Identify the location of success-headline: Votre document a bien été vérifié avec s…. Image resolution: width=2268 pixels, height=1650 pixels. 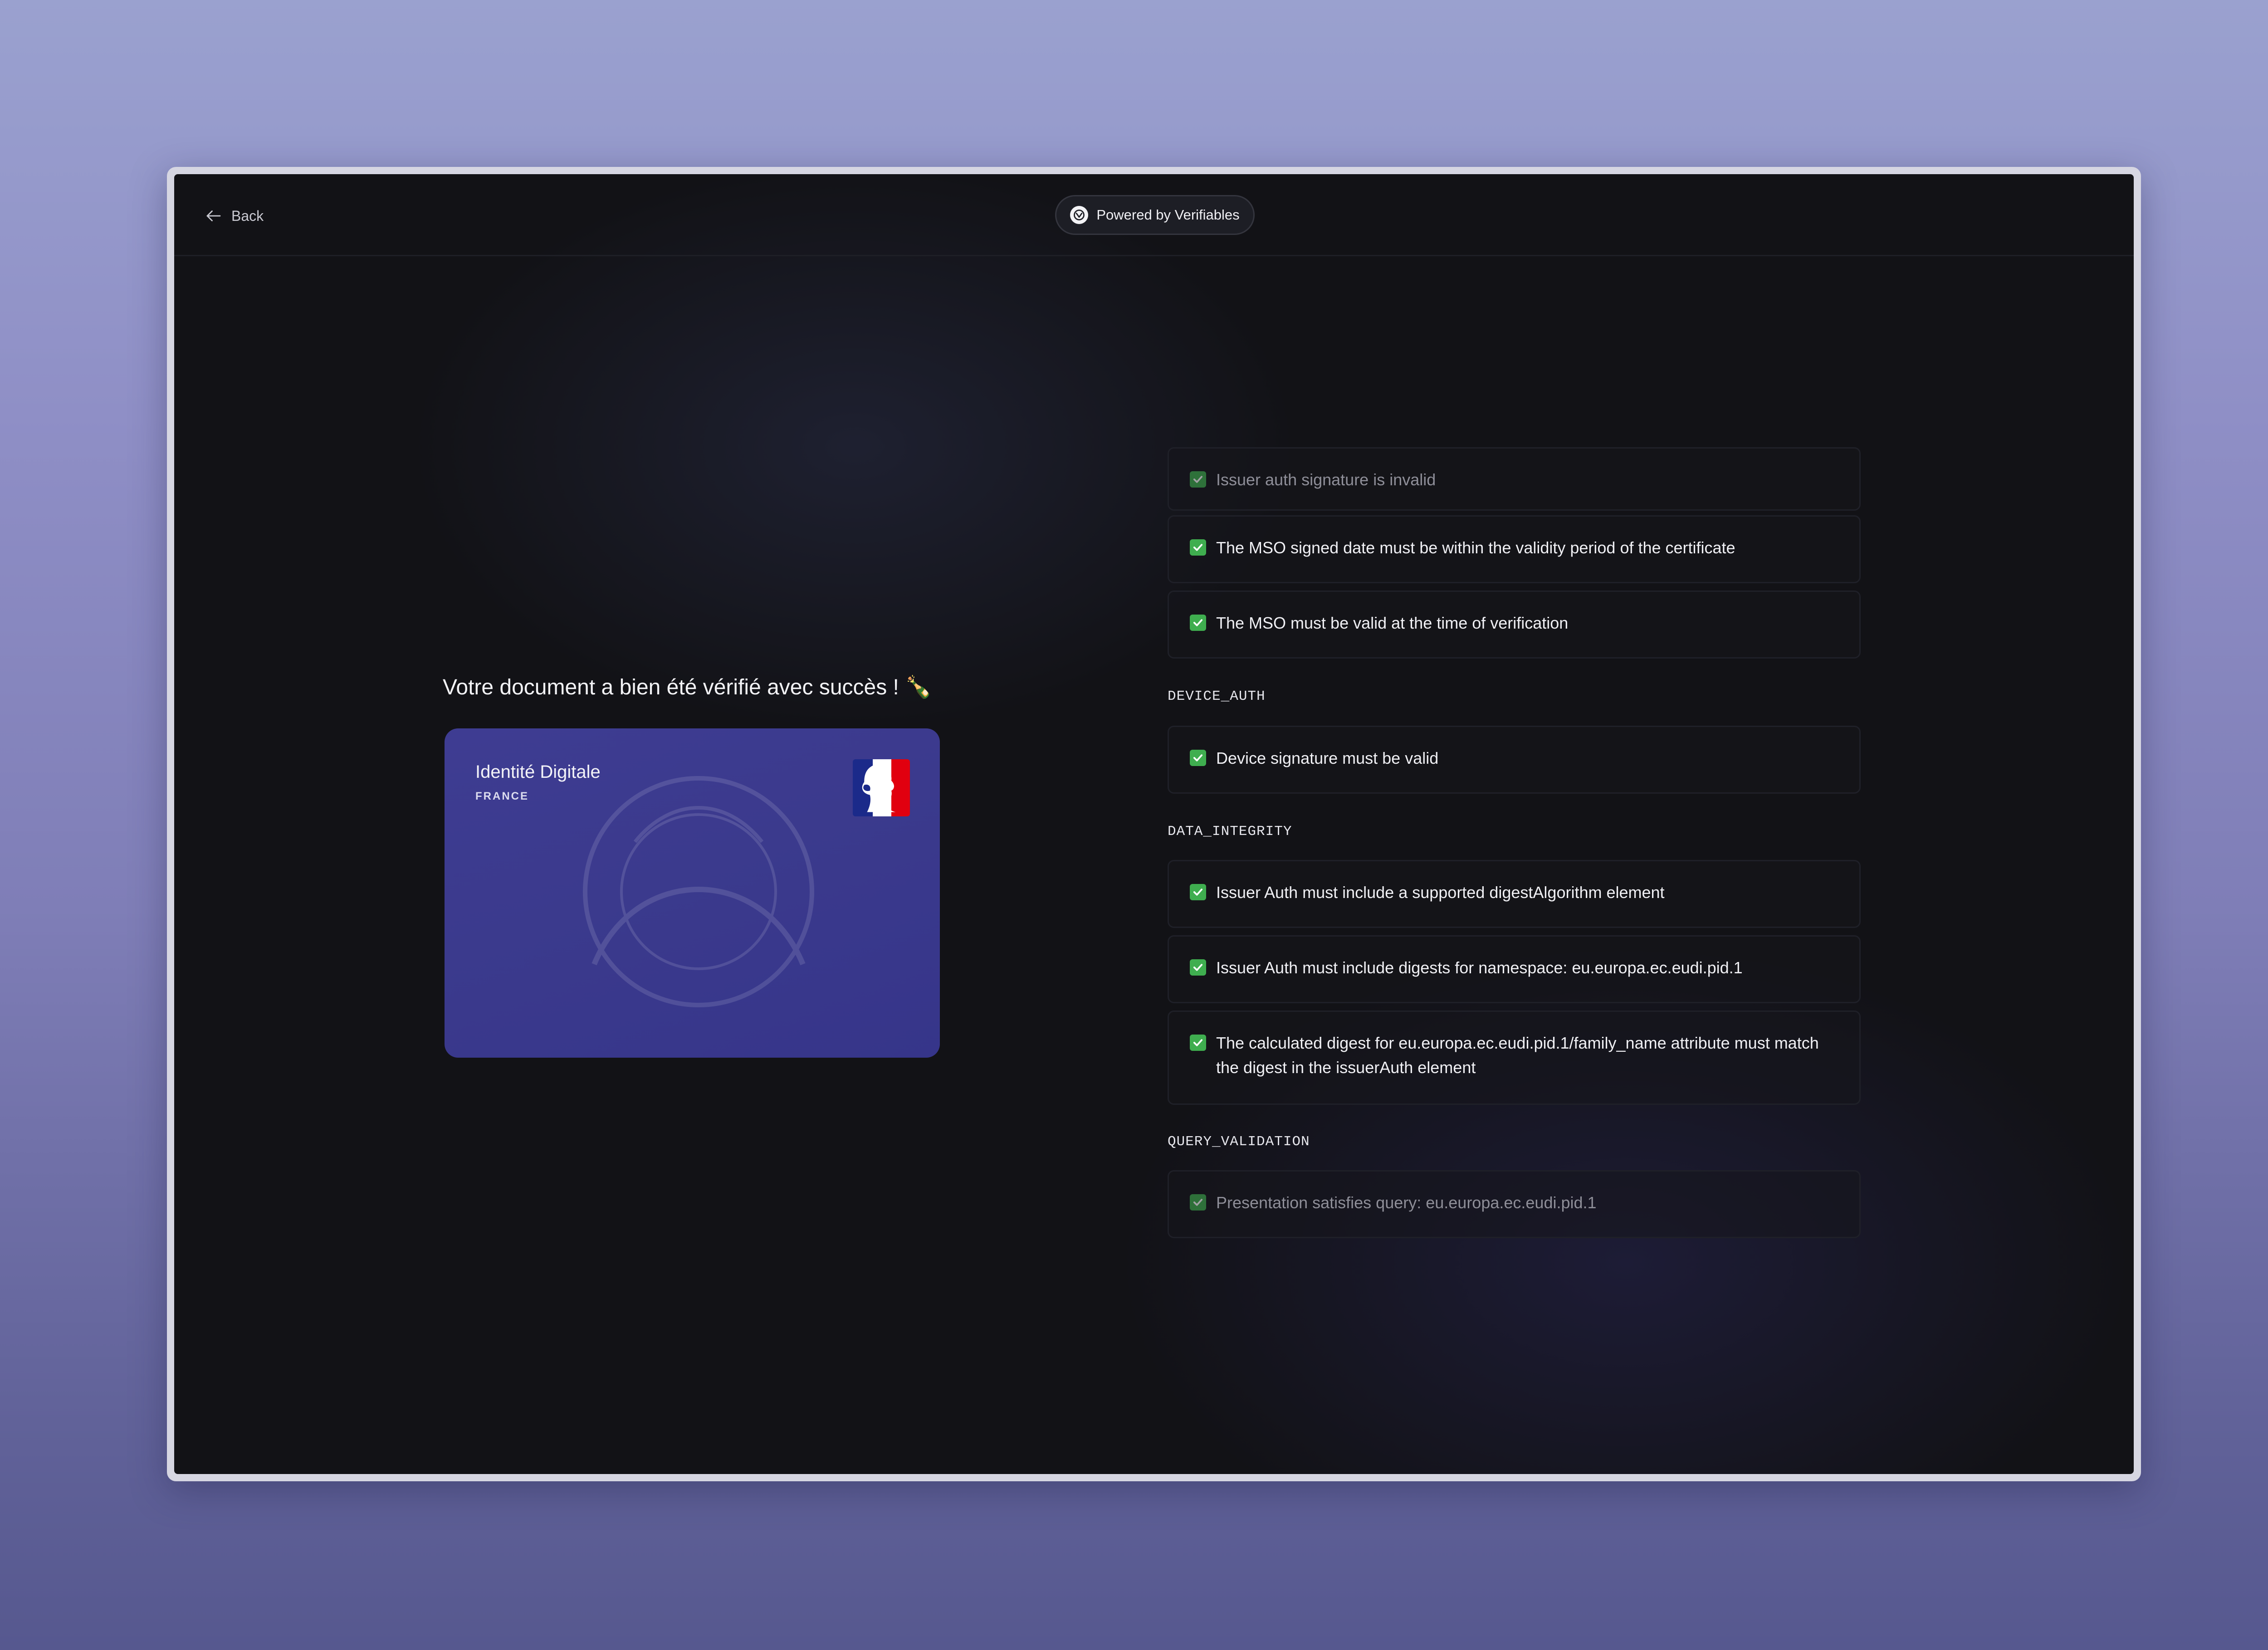
(688, 687).